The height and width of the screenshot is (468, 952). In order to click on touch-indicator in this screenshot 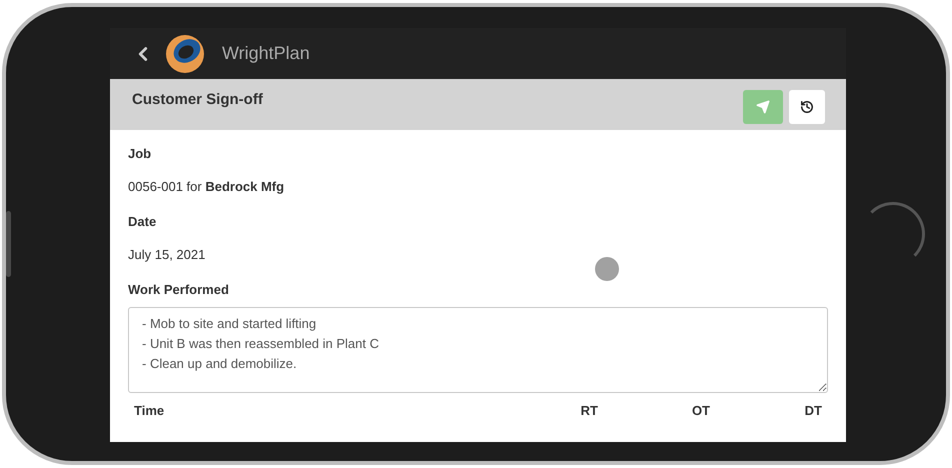, I will do `click(607, 269)`.